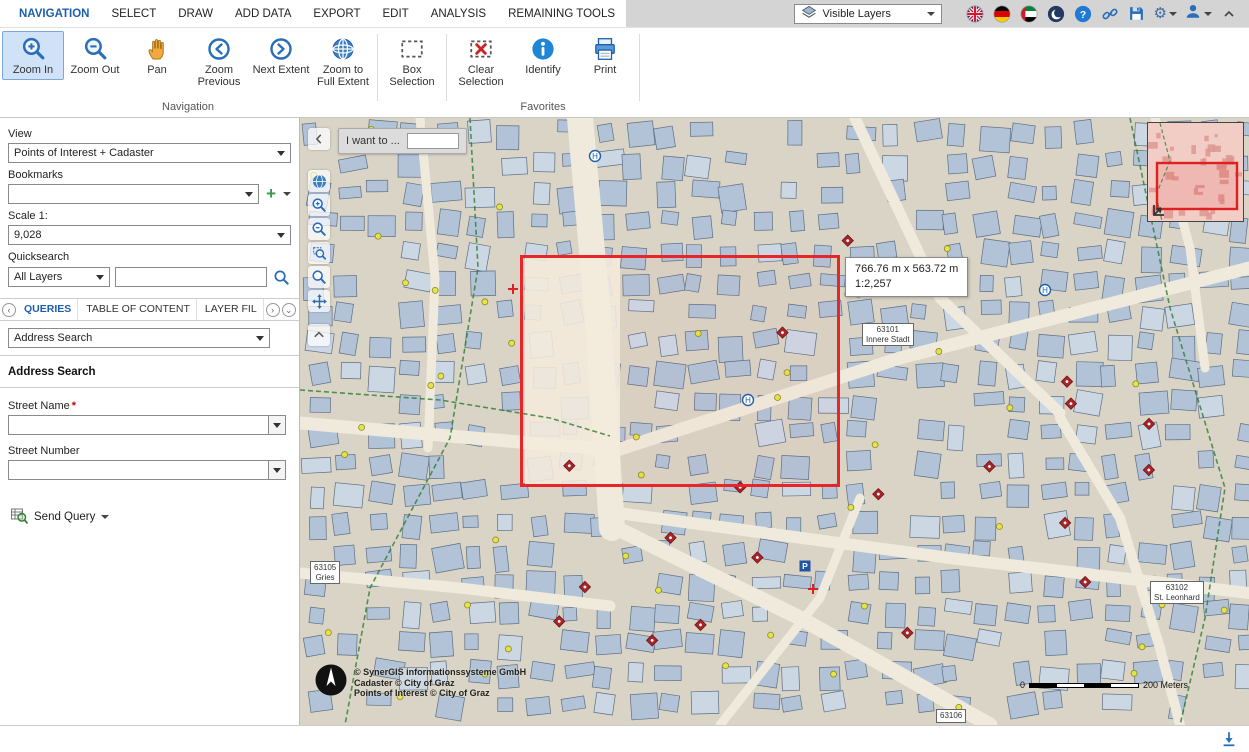 The width and height of the screenshot is (1249, 752). What do you see at coordinates (195, 14) in the screenshot?
I see `menu-tab-draw: DRAW` at bounding box center [195, 14].